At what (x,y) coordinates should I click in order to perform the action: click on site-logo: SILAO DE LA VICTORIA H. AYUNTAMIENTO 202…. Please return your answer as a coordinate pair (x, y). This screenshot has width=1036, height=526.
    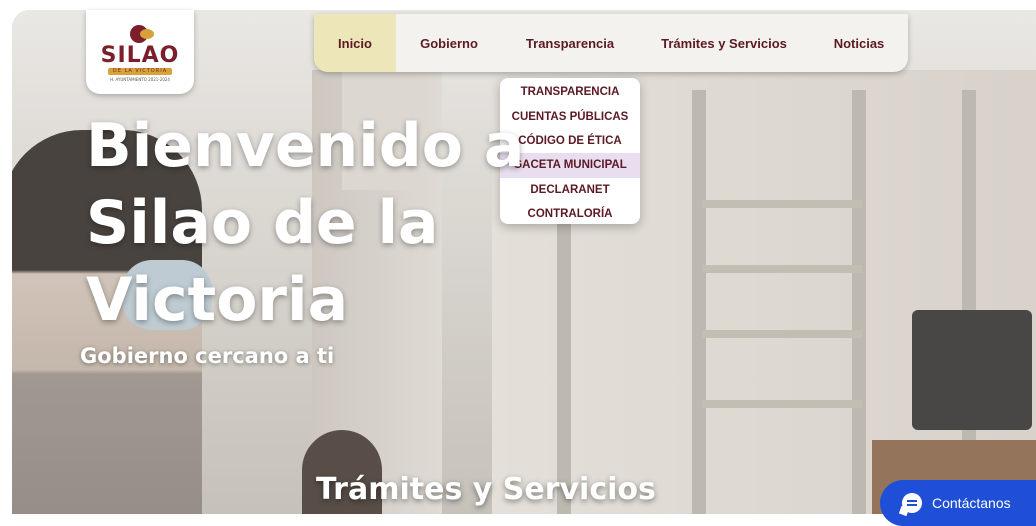
    Looking at the image, I should click on (140, 52).